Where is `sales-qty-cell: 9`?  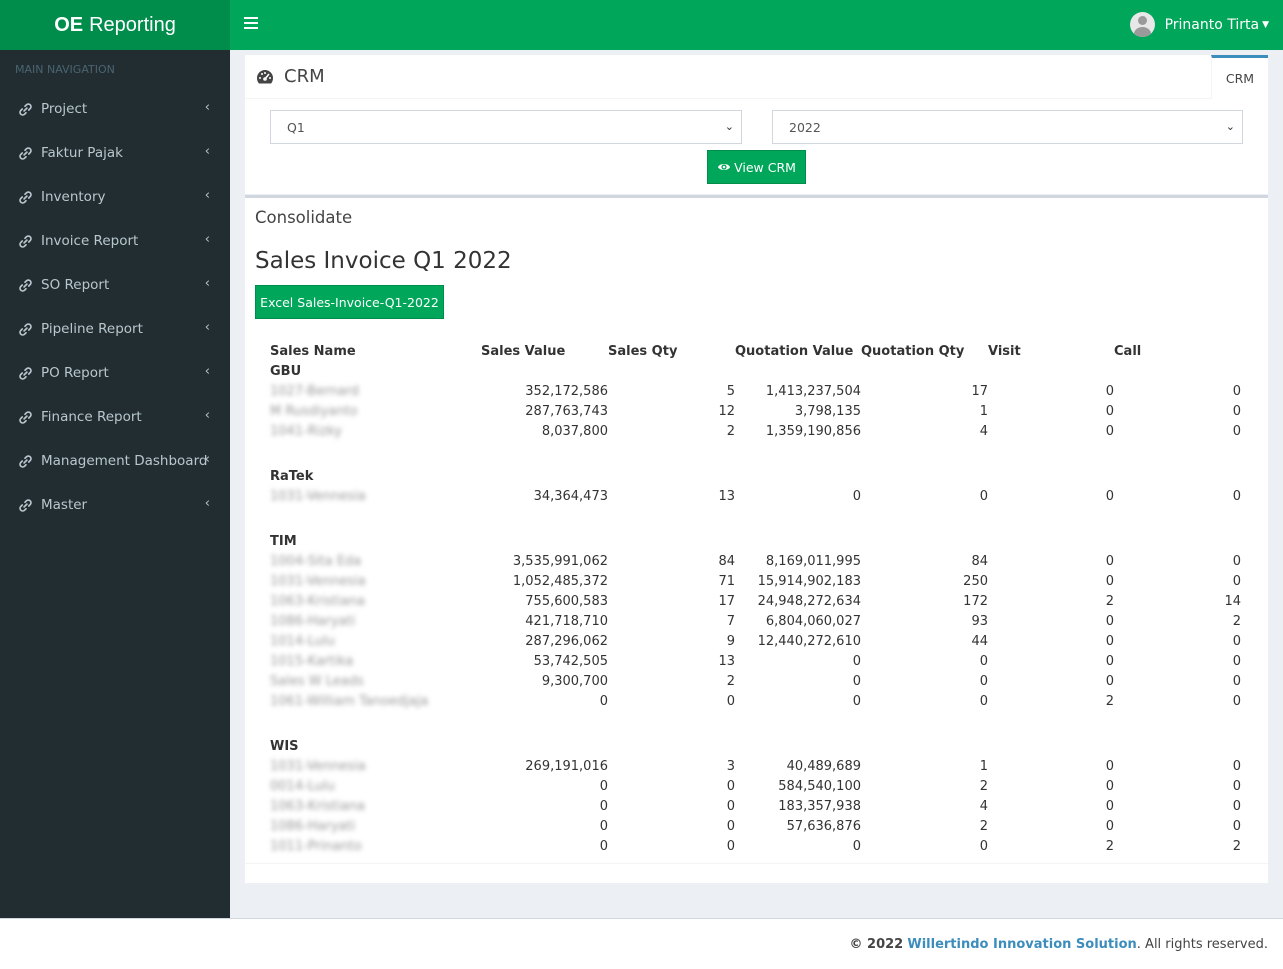 sales-qty-cell: 9 is located at coordinates (730, 641).